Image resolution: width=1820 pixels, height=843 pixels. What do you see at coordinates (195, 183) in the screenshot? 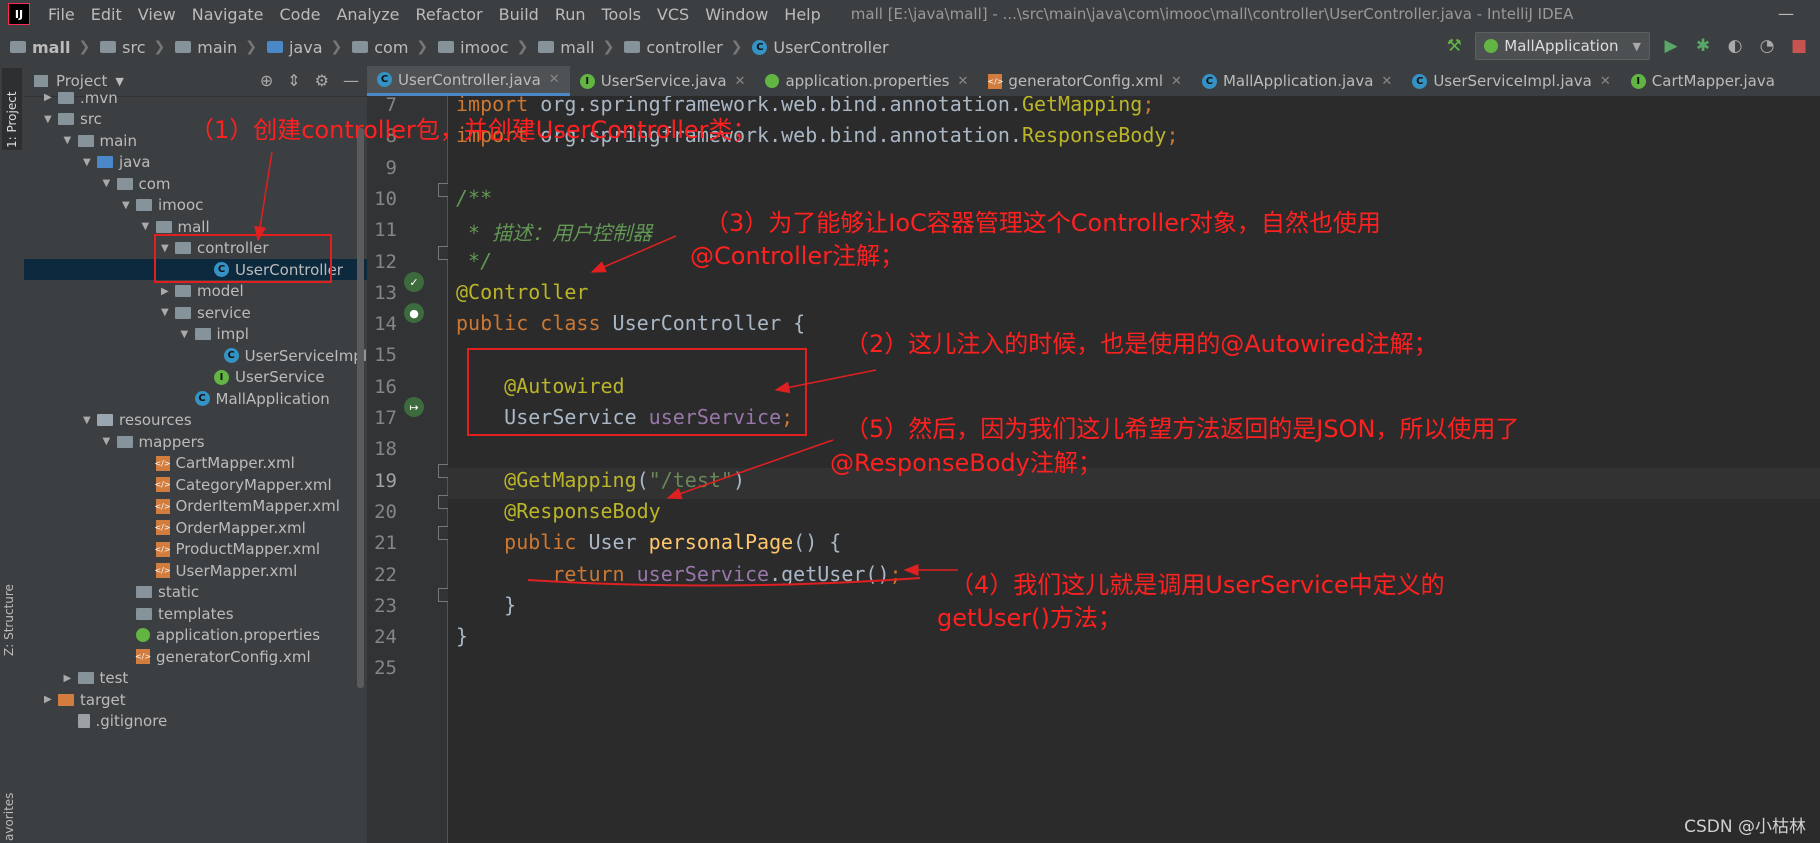
I see `tree-row: ▼ com` at bounding box center [195, 183].